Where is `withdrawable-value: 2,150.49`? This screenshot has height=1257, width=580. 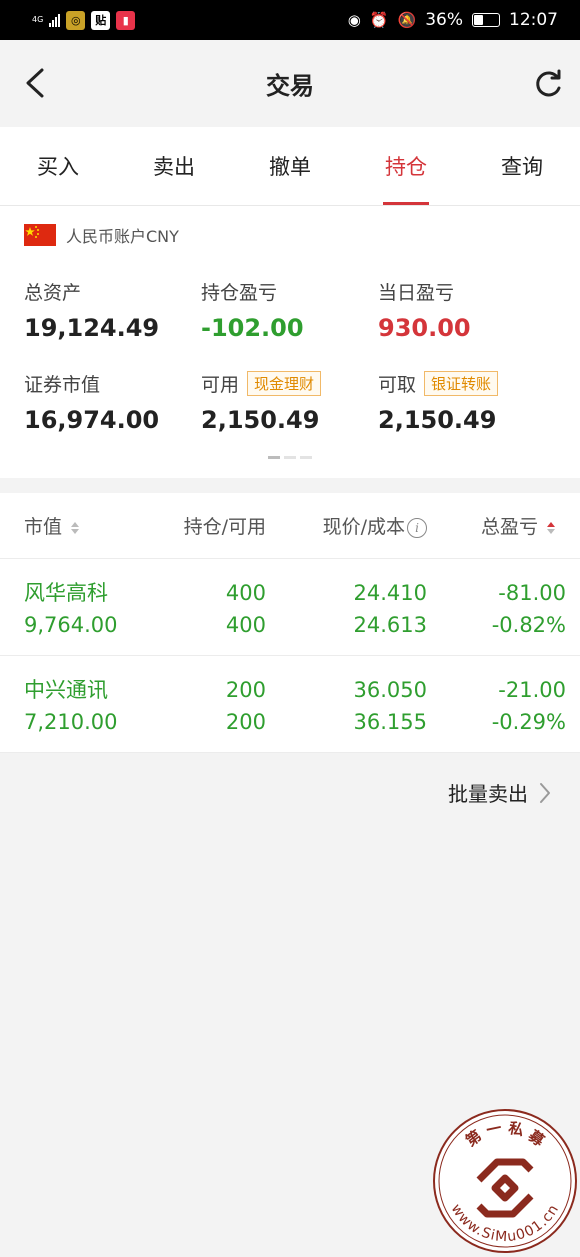
withdrawable-value: 2,150.49 is located at coordinates (437, 420).